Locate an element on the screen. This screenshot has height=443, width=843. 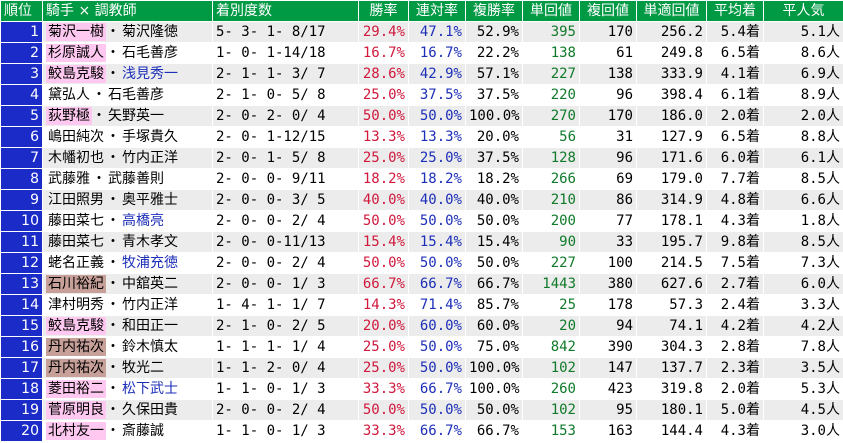
header-adjusted-return: 単適回値 is located at coordinates (671, 11).